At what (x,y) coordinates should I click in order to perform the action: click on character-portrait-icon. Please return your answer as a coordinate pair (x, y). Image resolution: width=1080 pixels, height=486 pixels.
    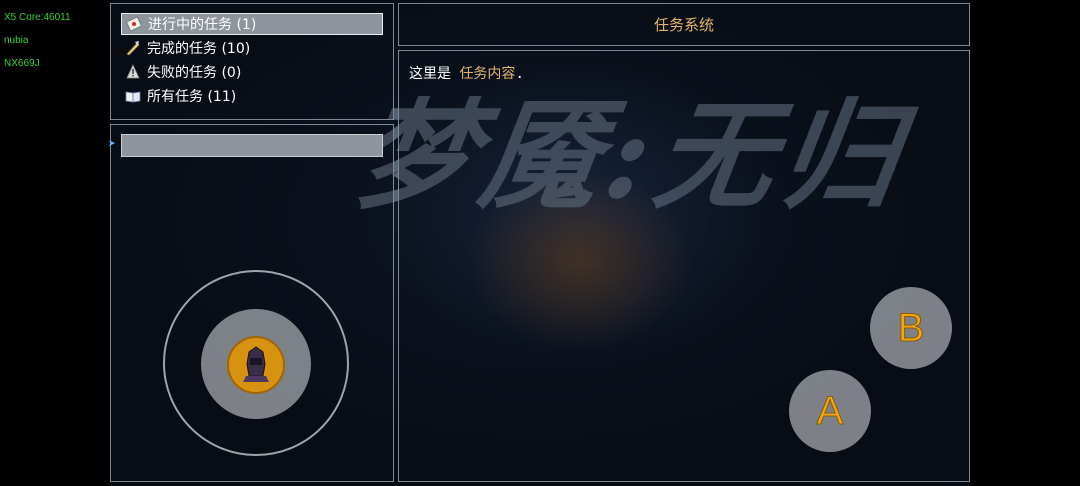
    Looking at the image, I should click on (256, 364).